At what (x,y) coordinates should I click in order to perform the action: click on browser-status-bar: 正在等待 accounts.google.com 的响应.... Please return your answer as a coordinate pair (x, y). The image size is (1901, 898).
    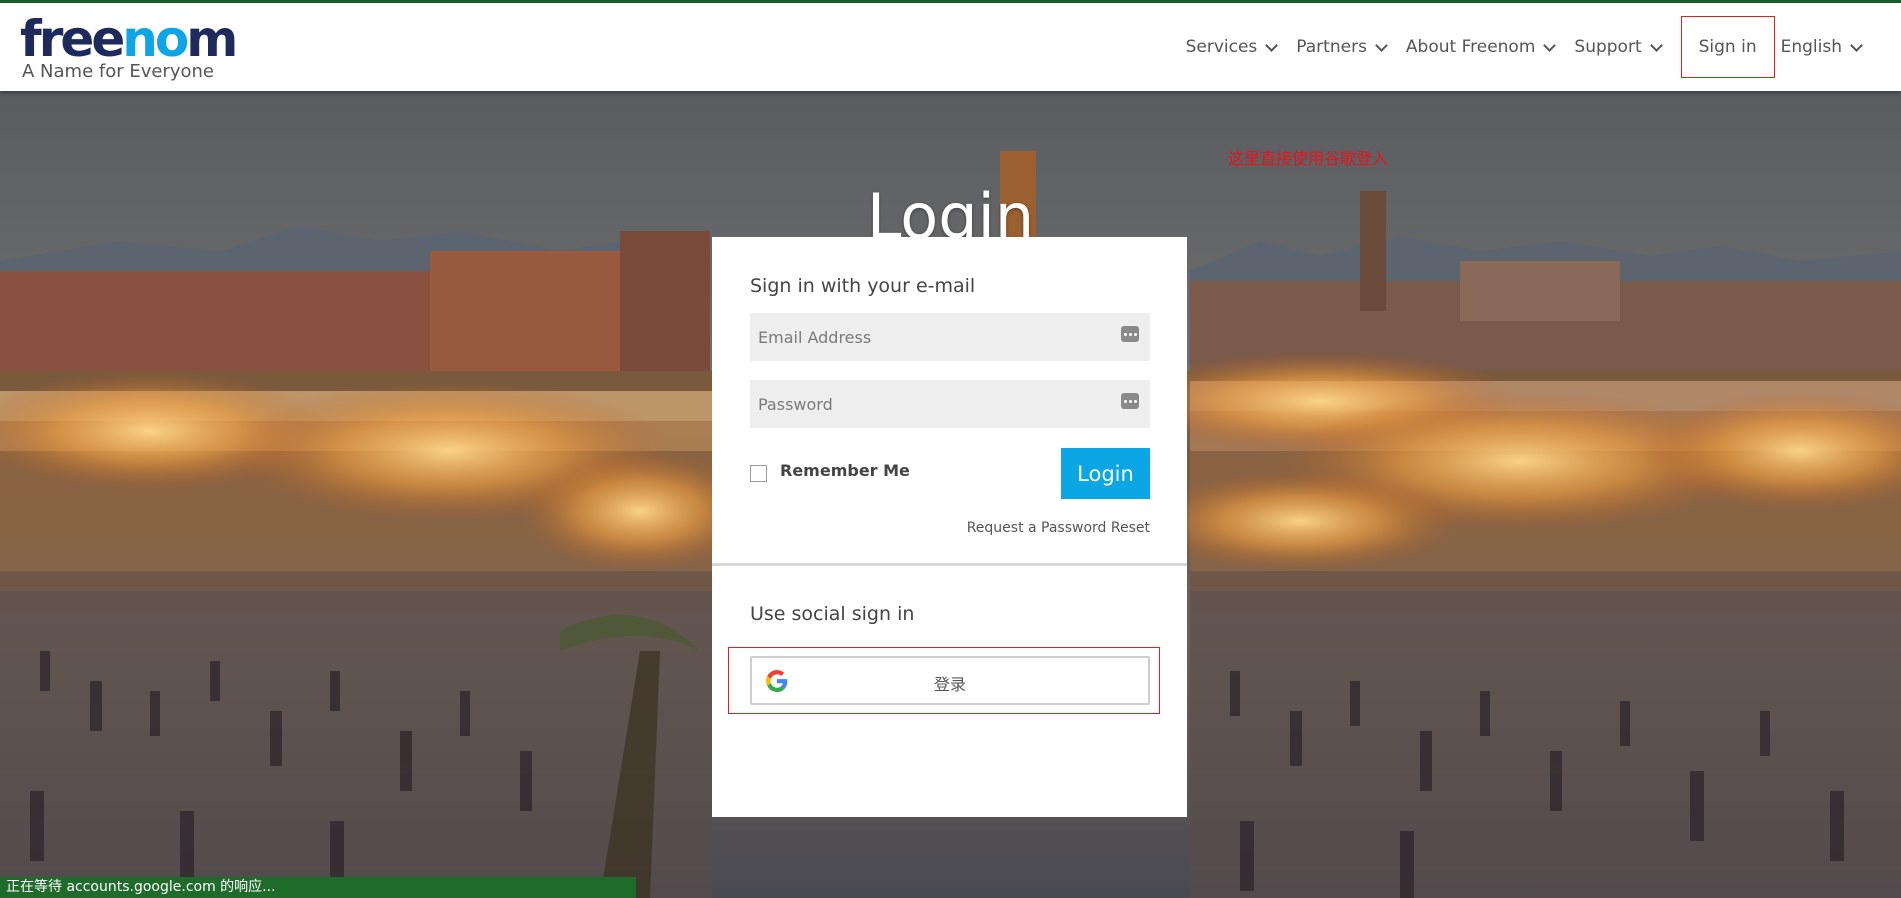
    Looking at the image, I should click on (318, 887).